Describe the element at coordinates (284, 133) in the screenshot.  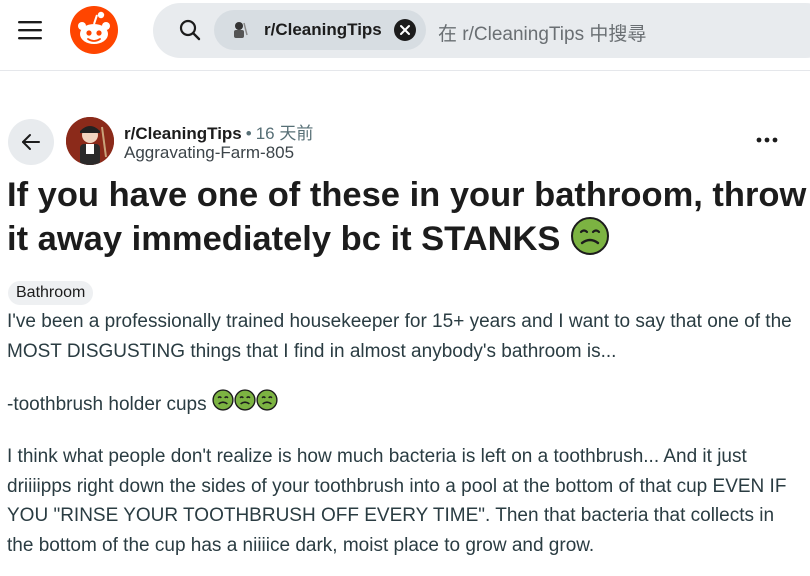
I see `post-time: 16 天前` at that location.